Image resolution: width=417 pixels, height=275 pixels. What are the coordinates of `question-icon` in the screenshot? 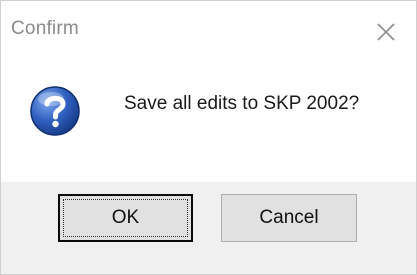 It's located at (55, 111).